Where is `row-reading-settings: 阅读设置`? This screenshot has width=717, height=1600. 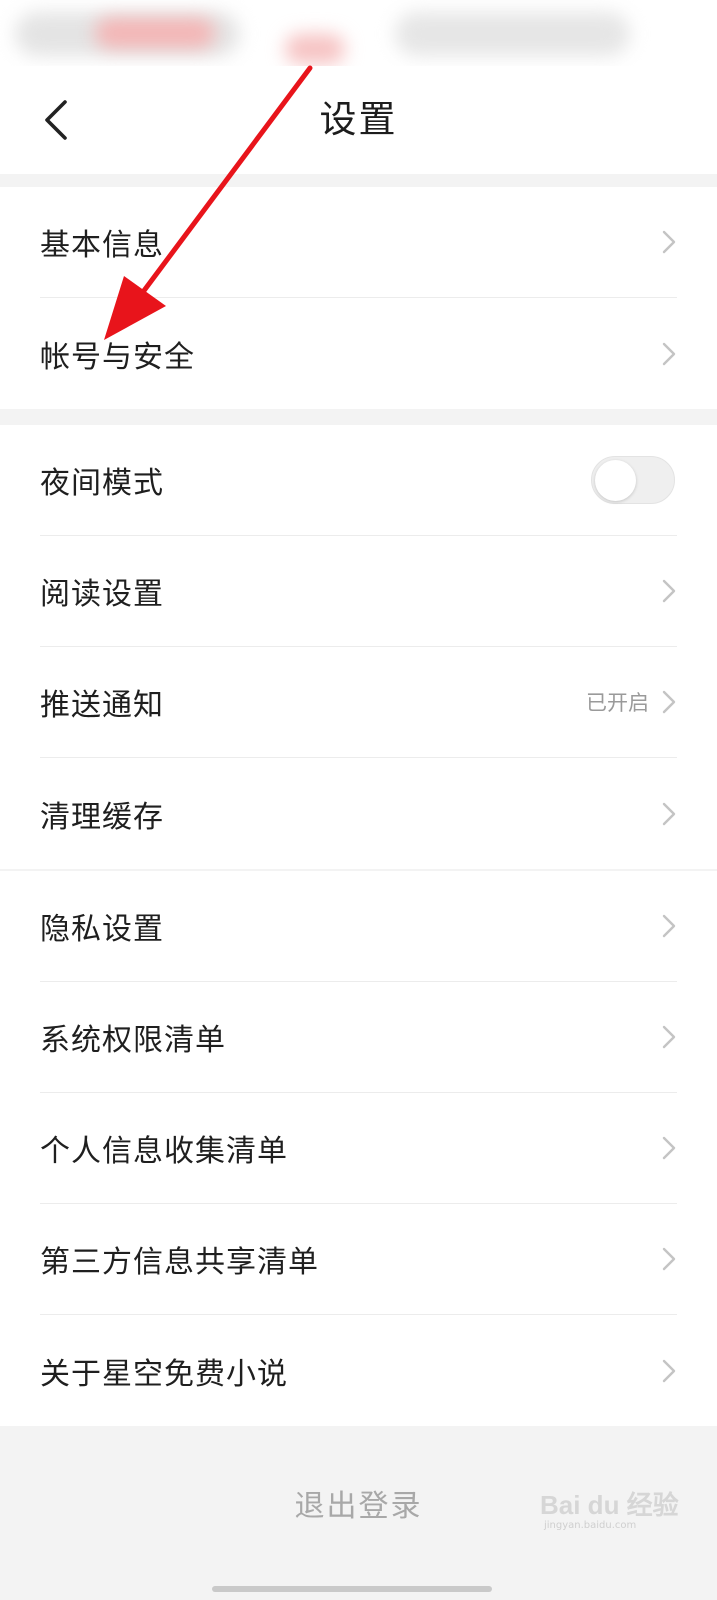 row-reading-settings: 阅读设置 is located at coordinates (358, 591).